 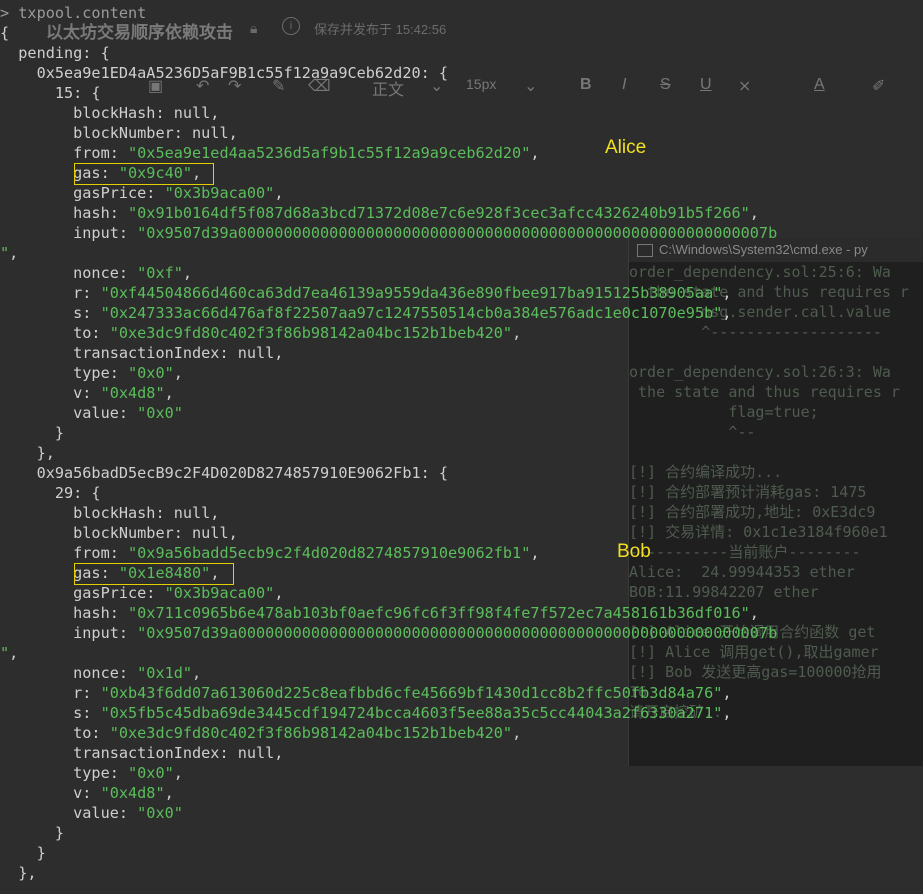 I want to click on code-text: blockNumber: null,, so click(x=119, y=533).